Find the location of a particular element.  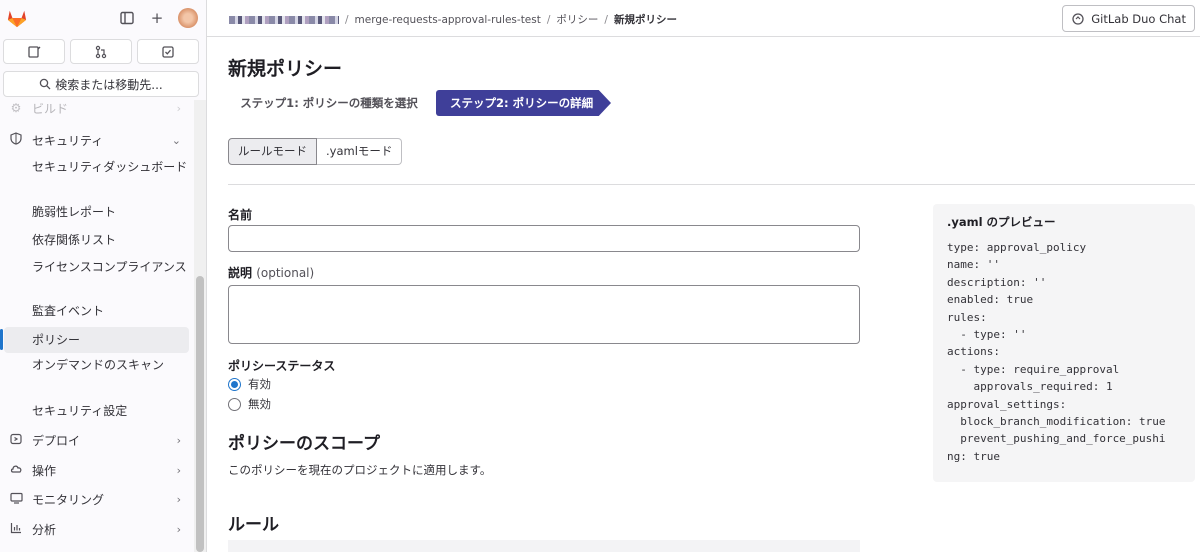

scope-heading: ポリシーのスコープ is located at coordinates (304, 444).